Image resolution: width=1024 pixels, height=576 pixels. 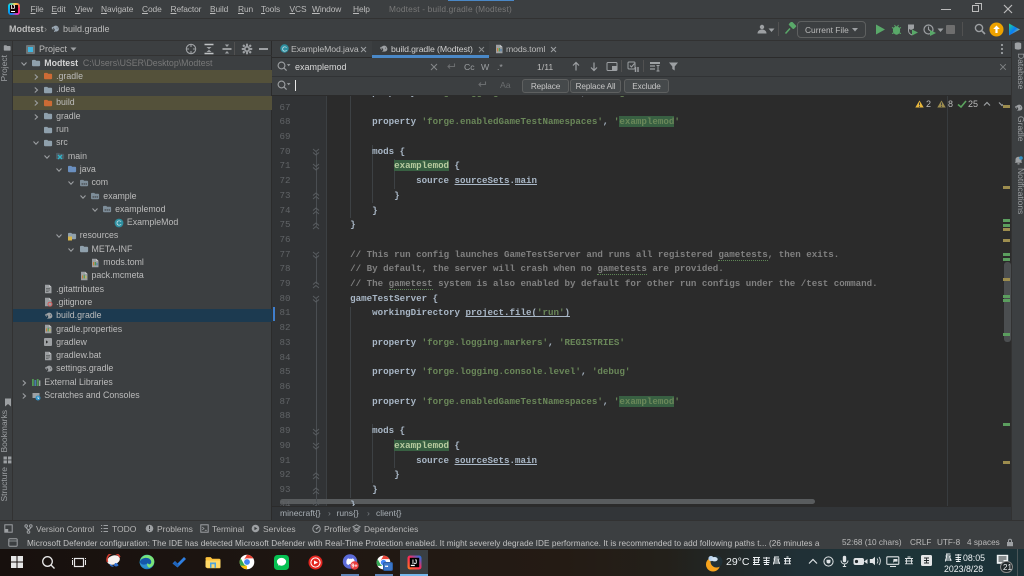 I want to click on svg-text: IJ, so click(x=414, y=562).